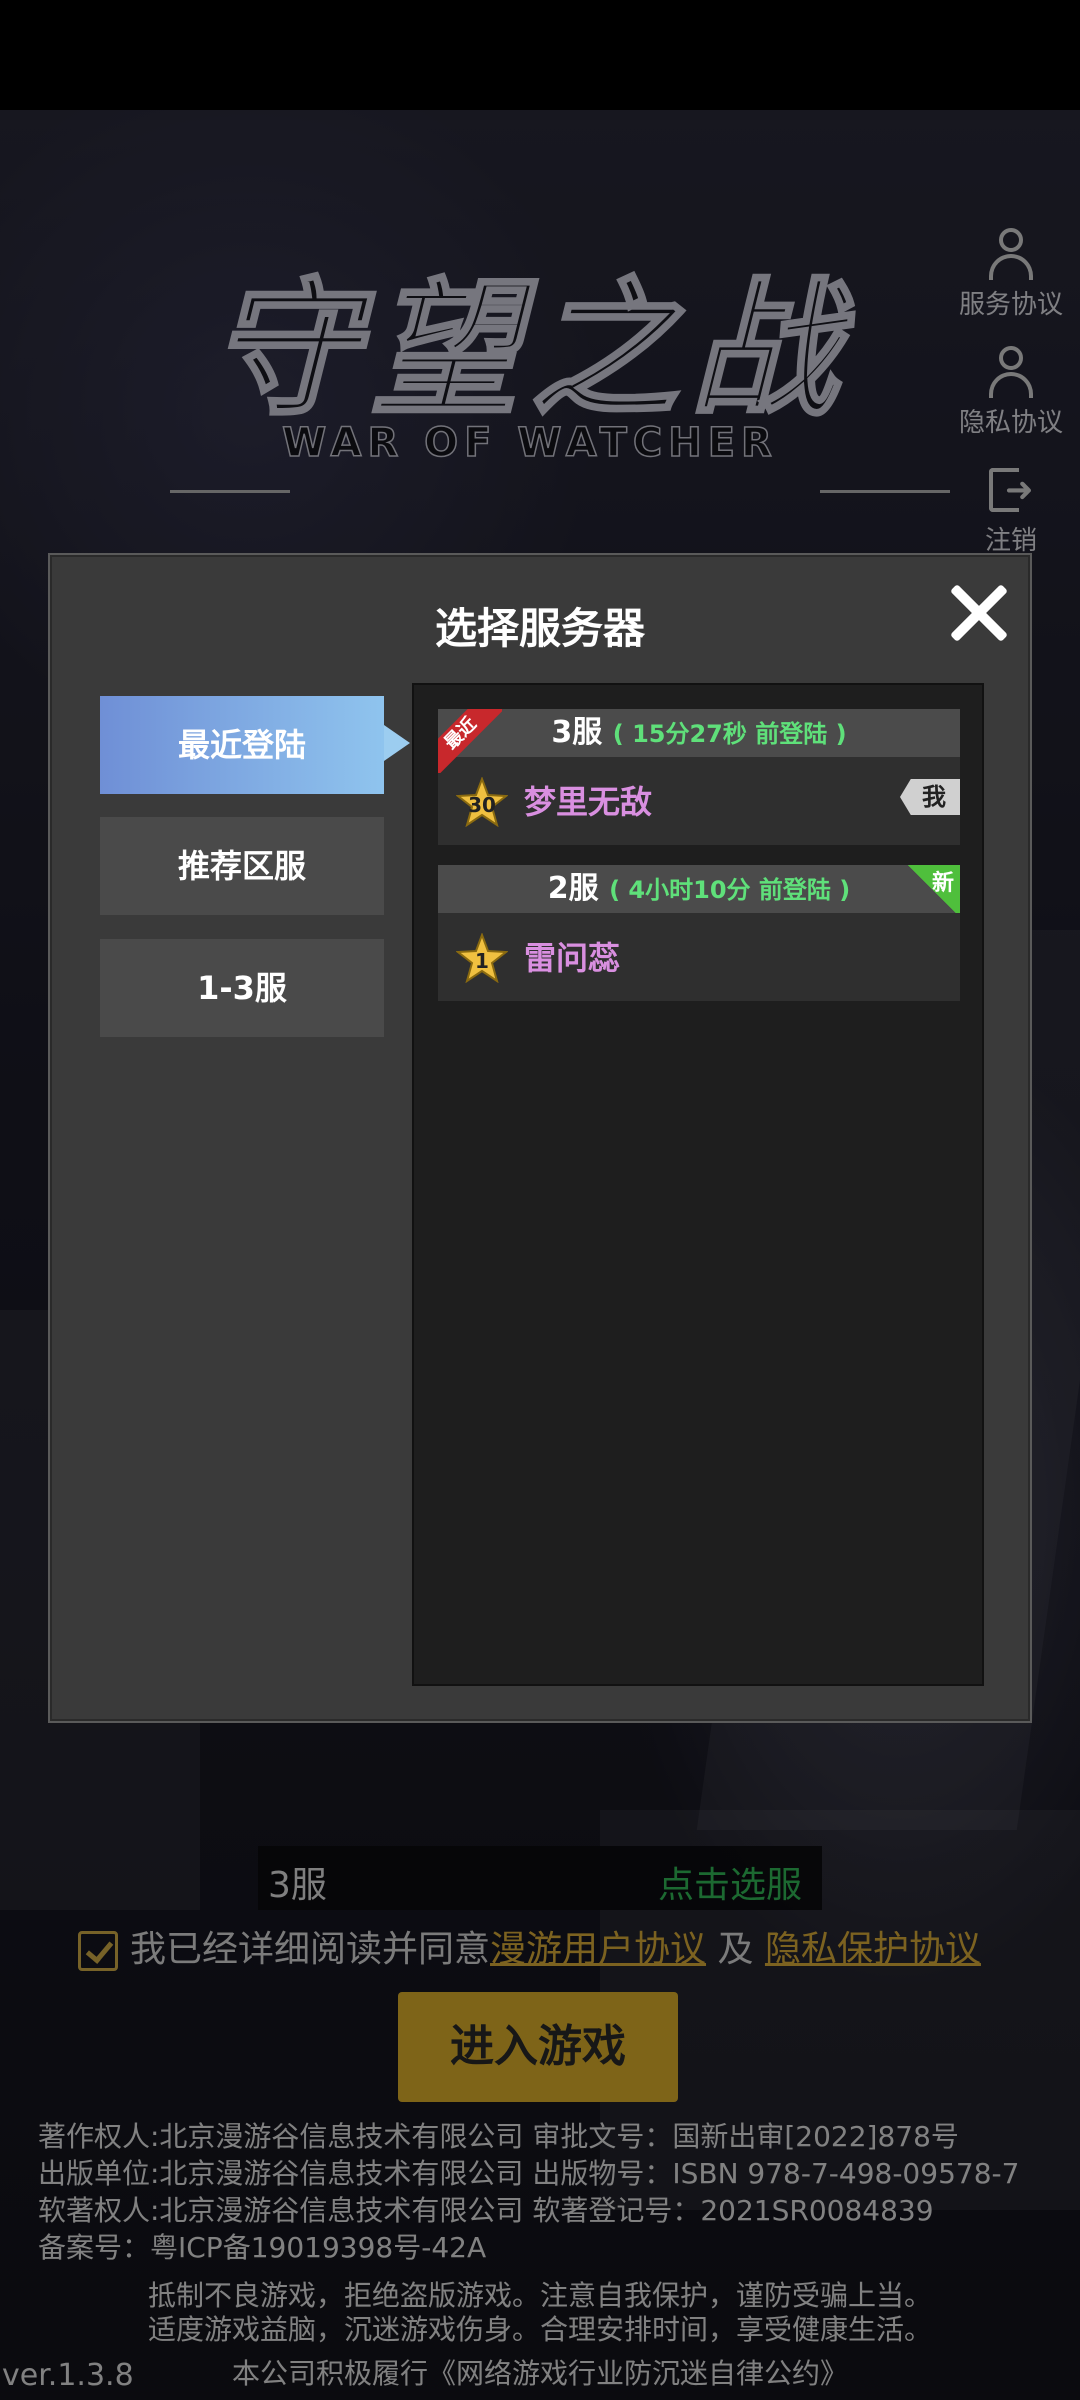  I want to click on close-icon, so click(978, 613).